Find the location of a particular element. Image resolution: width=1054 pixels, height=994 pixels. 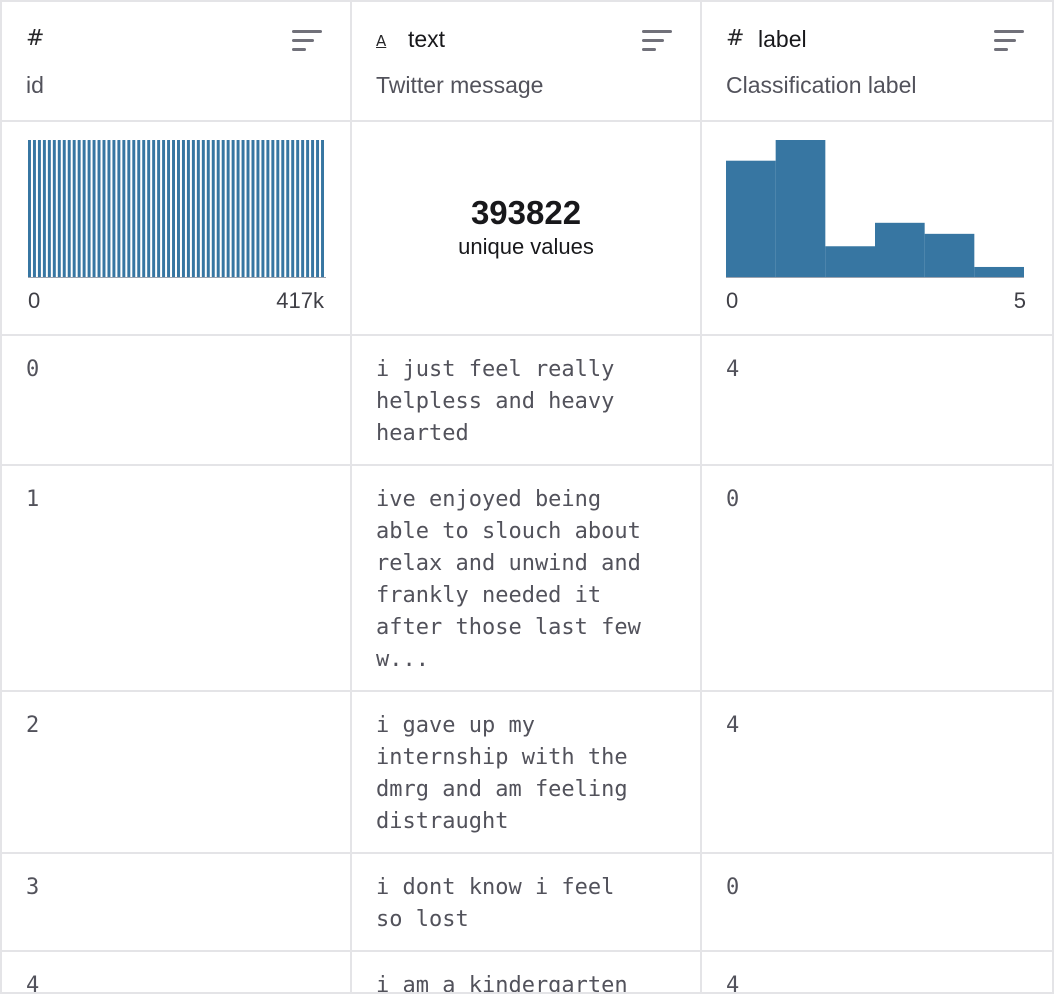

unique-count: 393822 is located at coordinates (526, 212).